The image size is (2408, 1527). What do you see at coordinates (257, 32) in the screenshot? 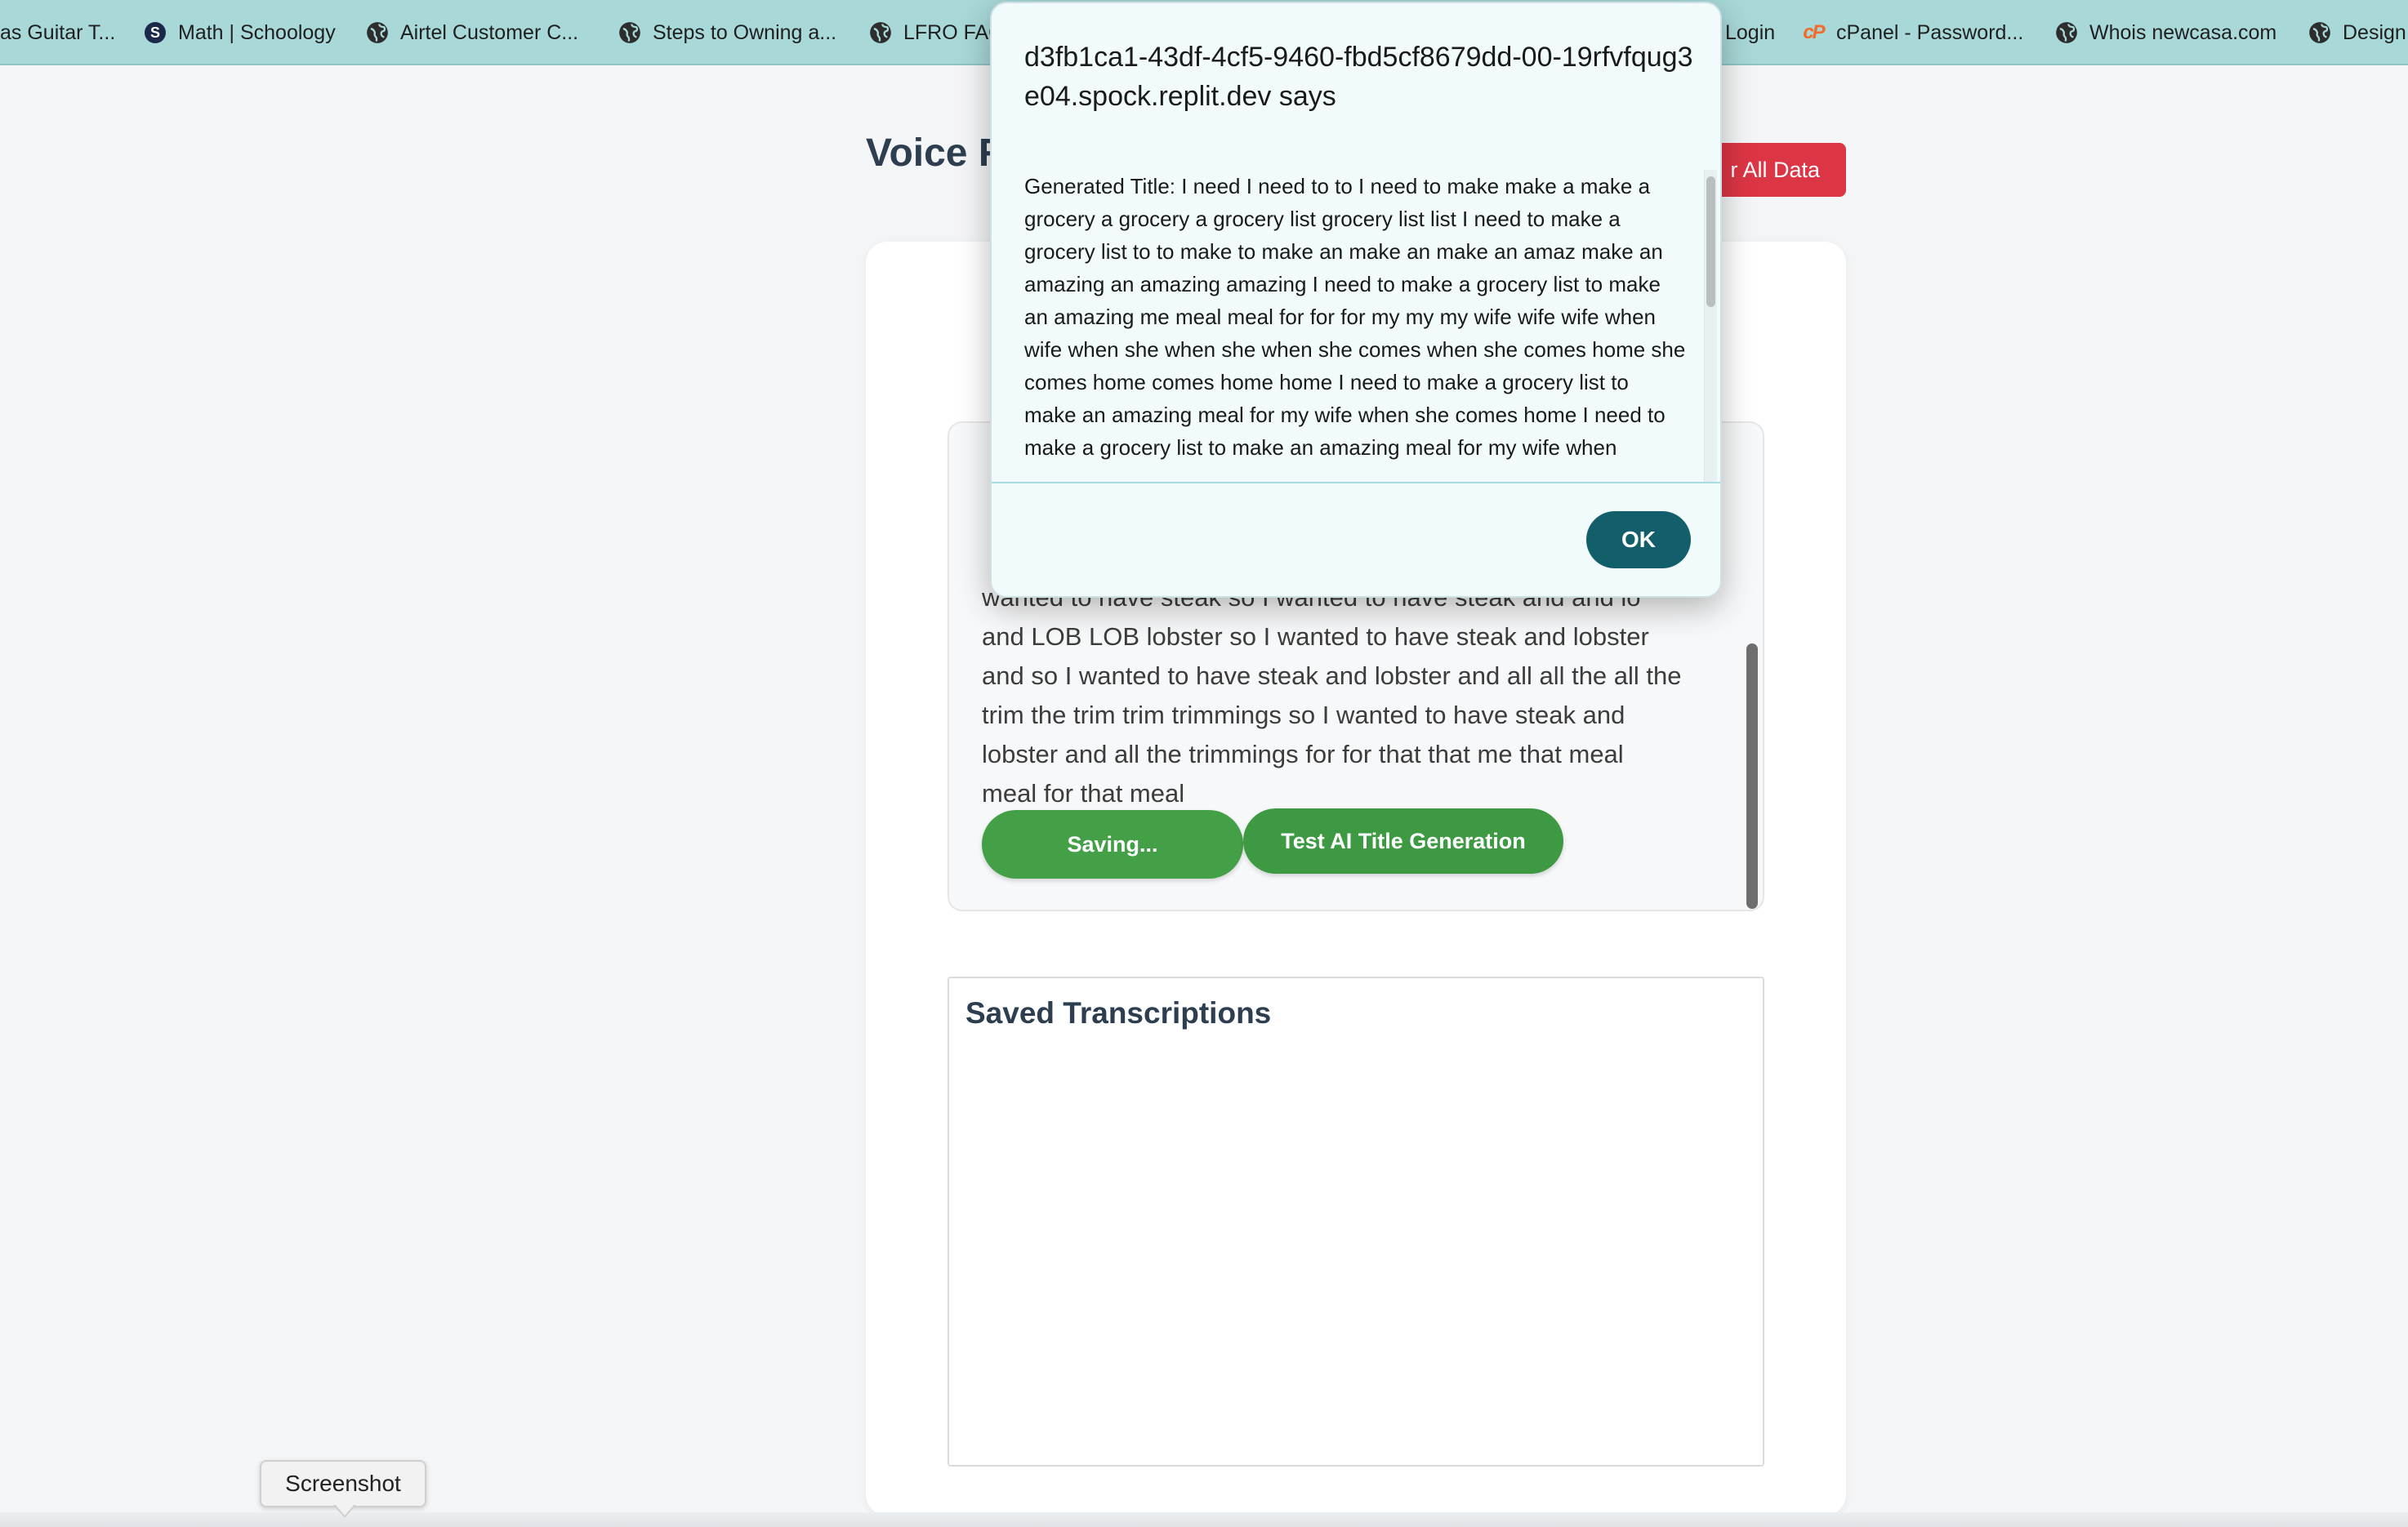
I see `bookmark-label: Math | Schoology` at bounding box center [257, 32].